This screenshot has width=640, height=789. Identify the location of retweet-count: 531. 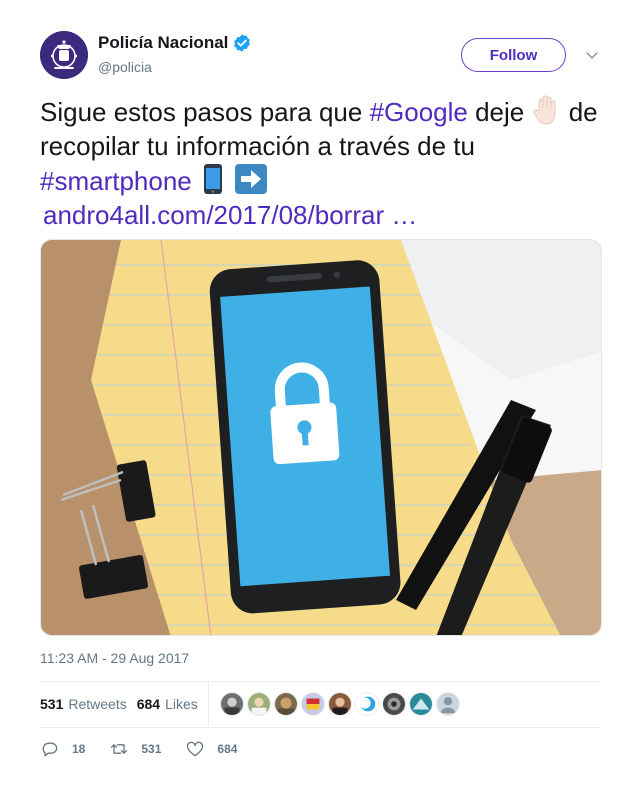
(151, 749).